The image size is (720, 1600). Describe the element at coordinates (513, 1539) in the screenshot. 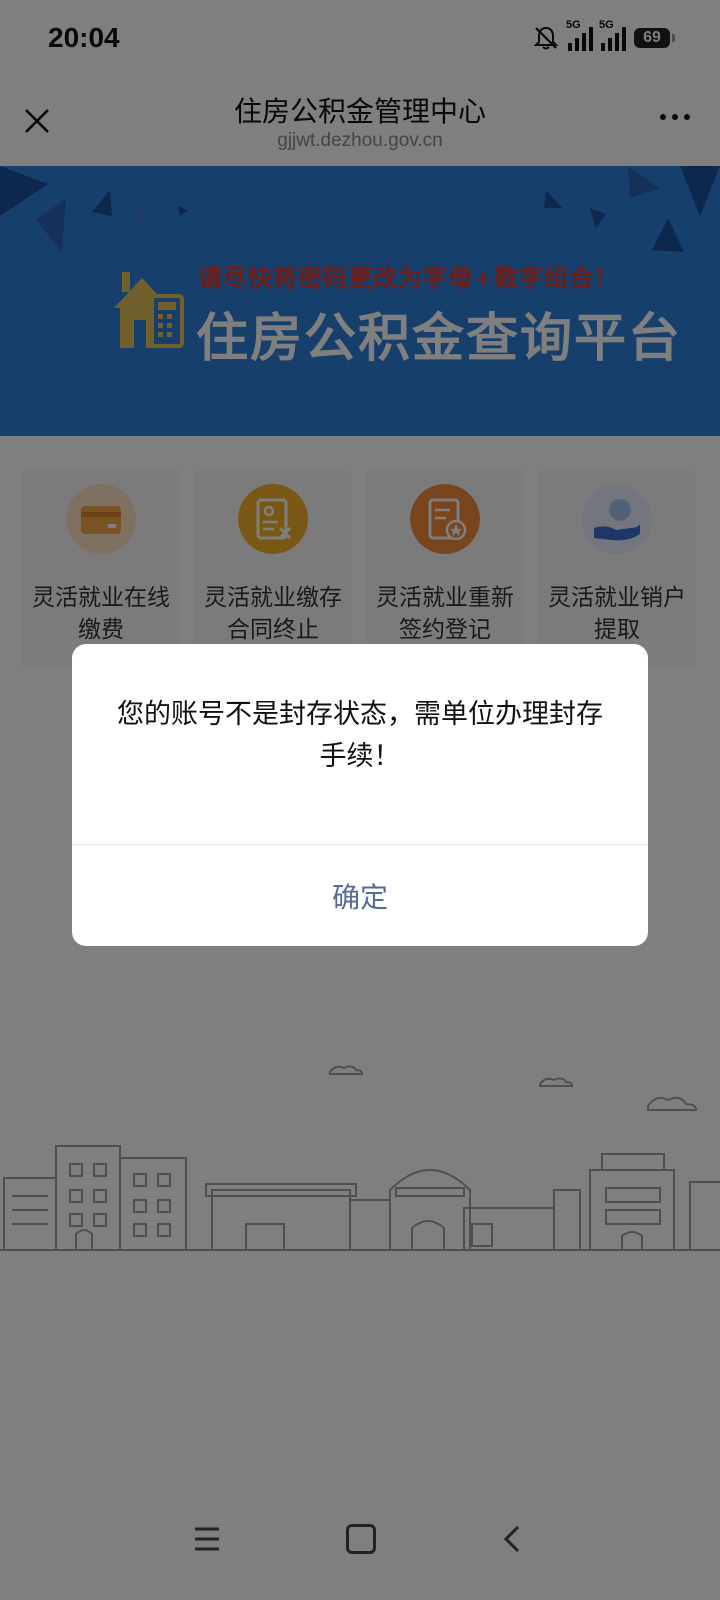

I see `back-icon` at that location.